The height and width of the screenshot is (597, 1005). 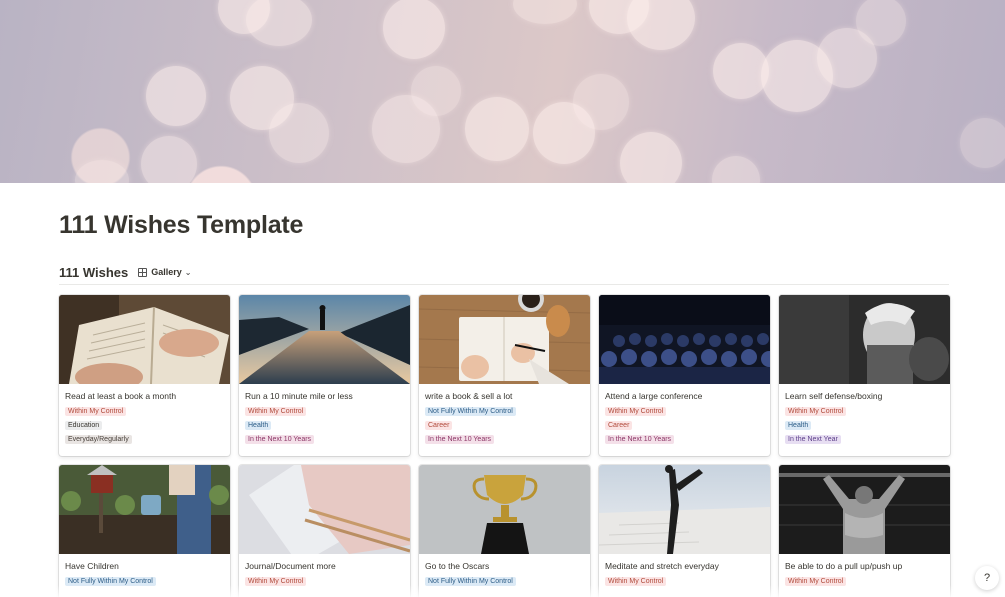 I want to click on gallery-card: Journal/Document more Within My Control, so click(x=324, y=531).